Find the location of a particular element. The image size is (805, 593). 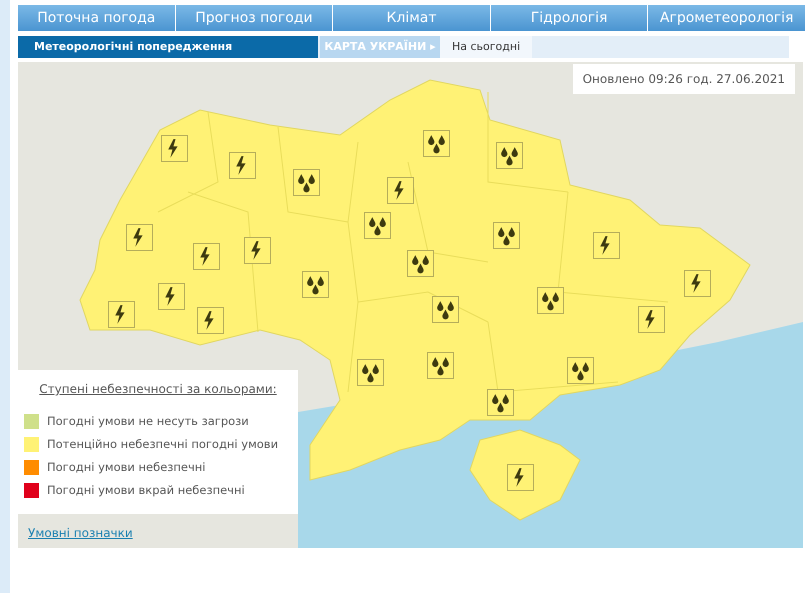

nav-tab: Прогноз погоди is located at coordinates (254, 18).